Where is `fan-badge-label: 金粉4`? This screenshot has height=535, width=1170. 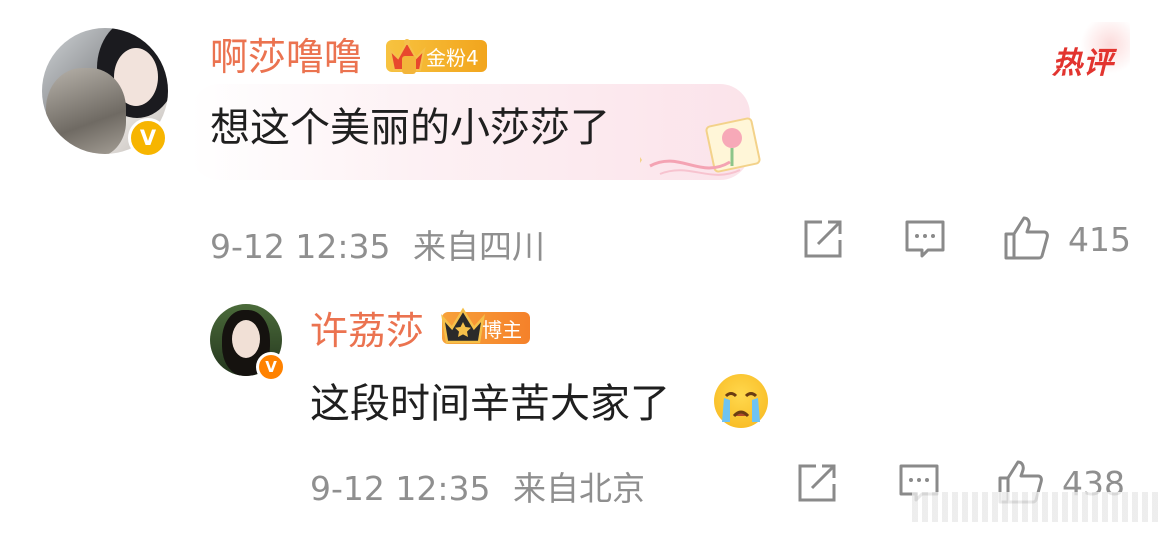 fan-badge-label: 金粉4 is located at coordinates (452, 57).